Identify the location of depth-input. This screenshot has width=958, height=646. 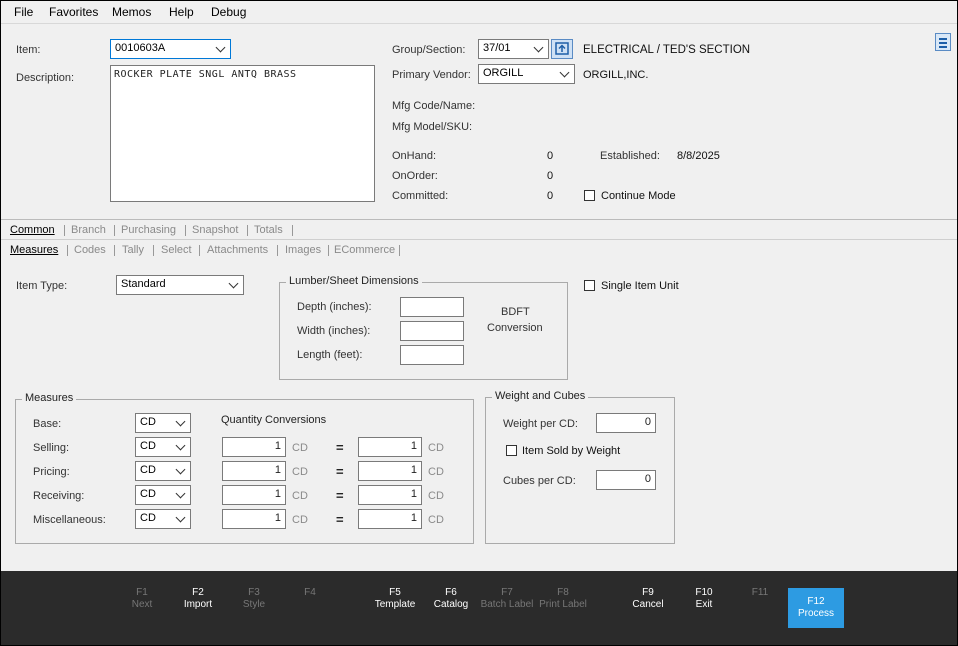
(432, 307).